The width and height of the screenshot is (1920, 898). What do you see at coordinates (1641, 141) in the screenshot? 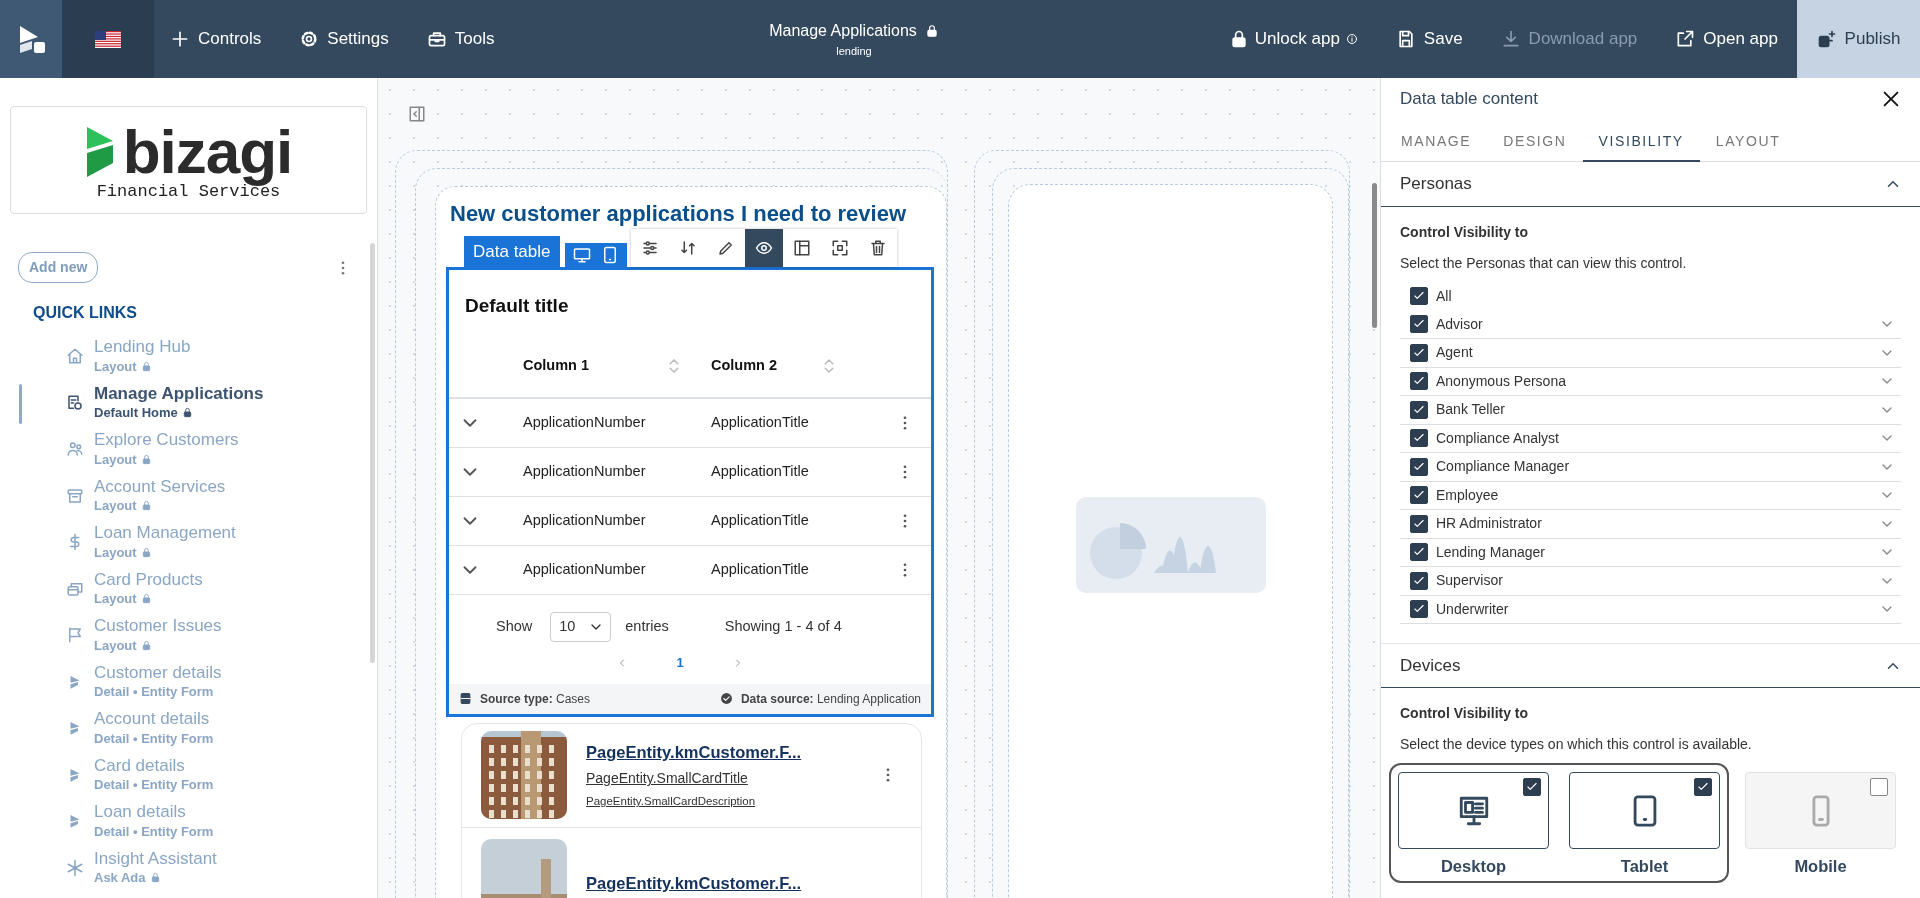
I see `tab: VISIBILITY` at bounding box center [1641, 141].